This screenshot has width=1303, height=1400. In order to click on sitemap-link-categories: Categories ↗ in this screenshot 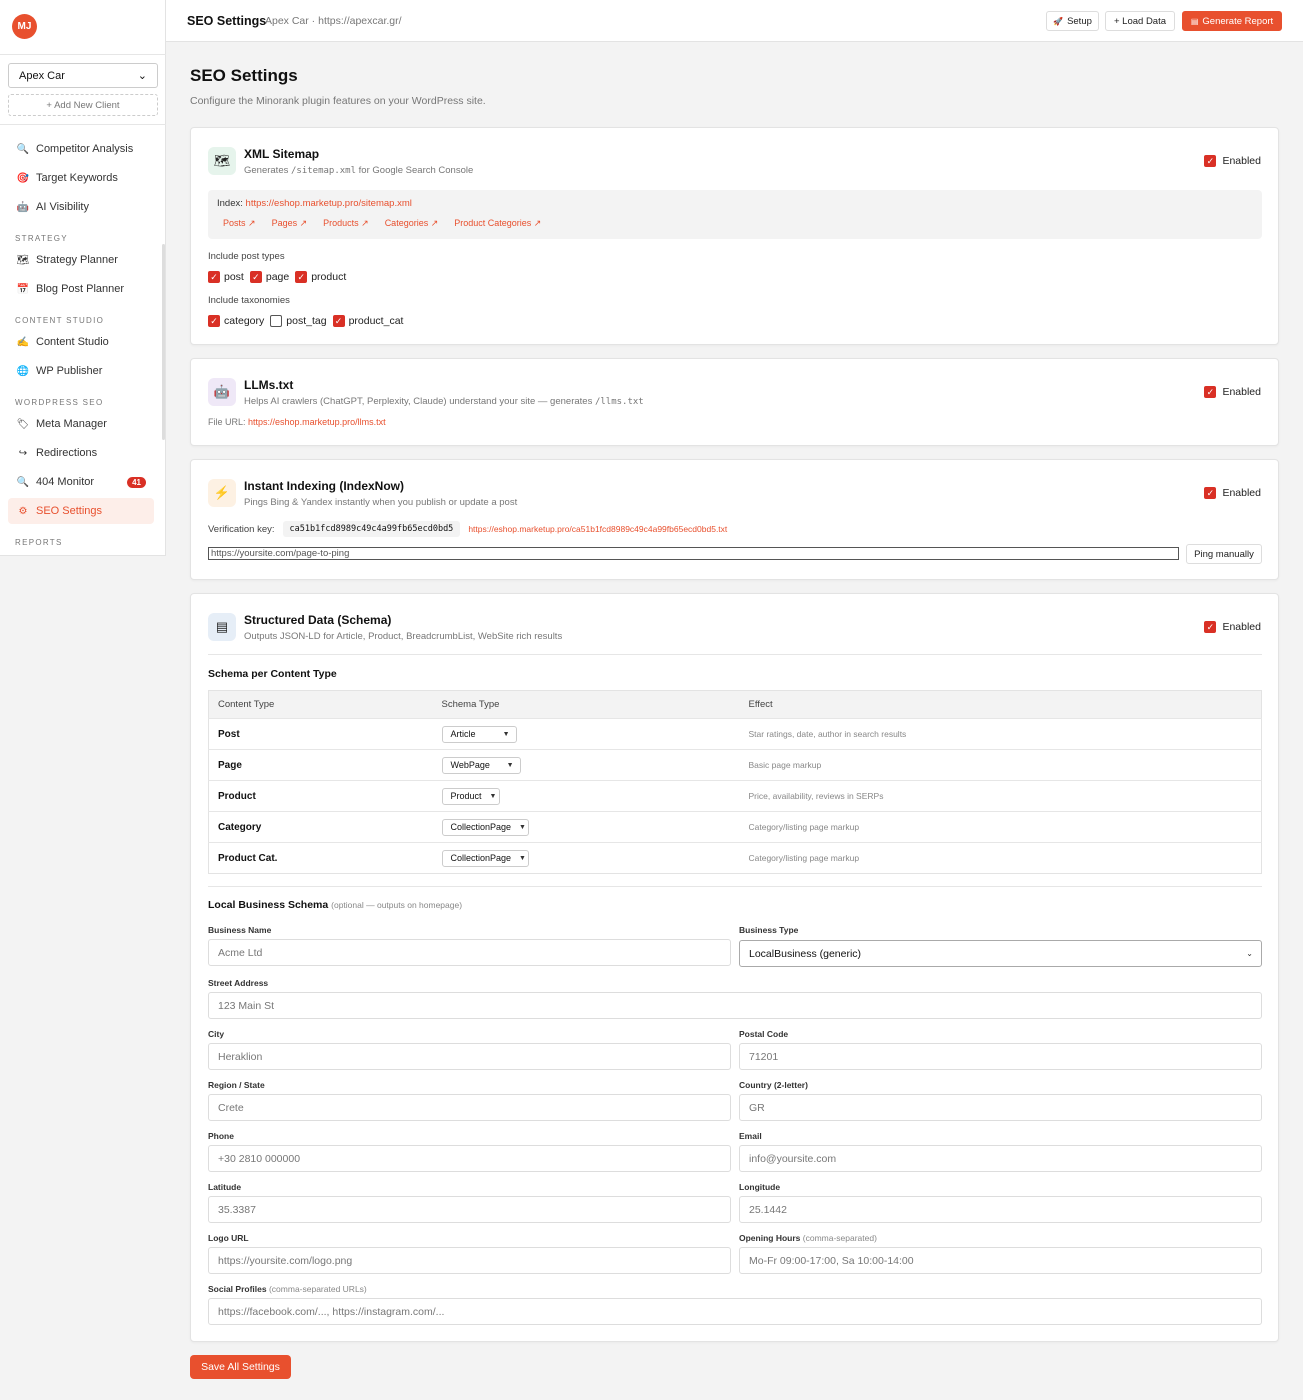, I will do `click(412, 223)`.